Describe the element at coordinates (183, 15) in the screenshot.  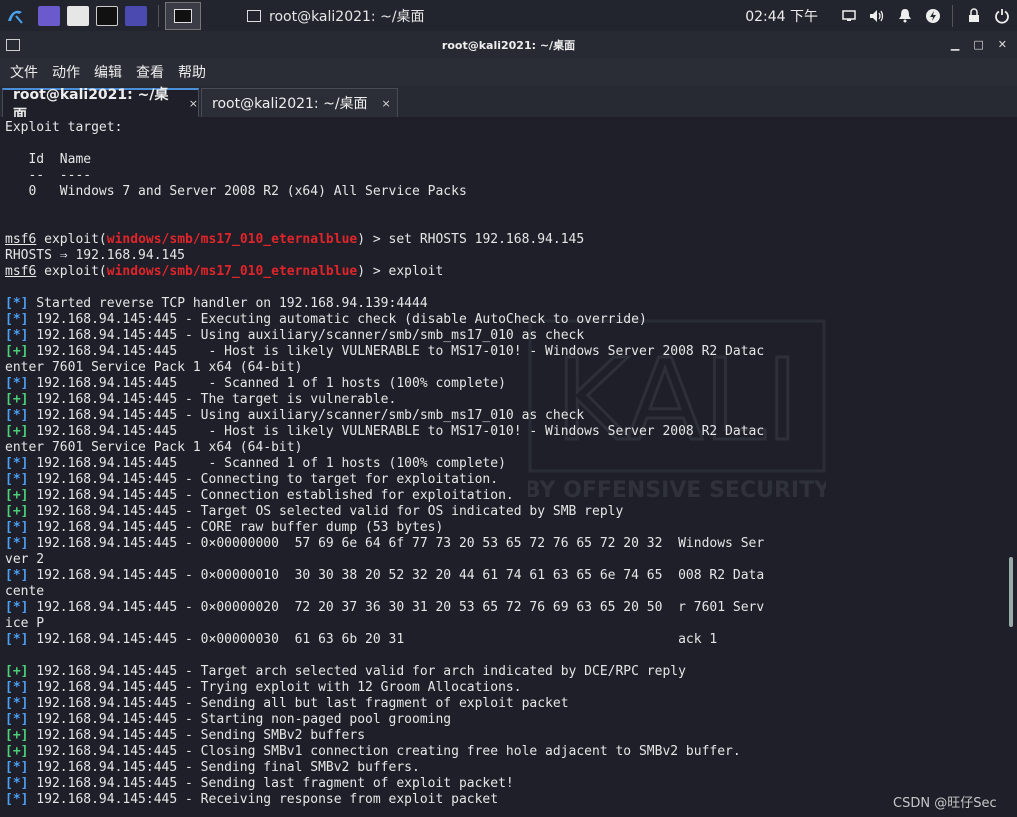
I see `active-terminal-icon` at that location.